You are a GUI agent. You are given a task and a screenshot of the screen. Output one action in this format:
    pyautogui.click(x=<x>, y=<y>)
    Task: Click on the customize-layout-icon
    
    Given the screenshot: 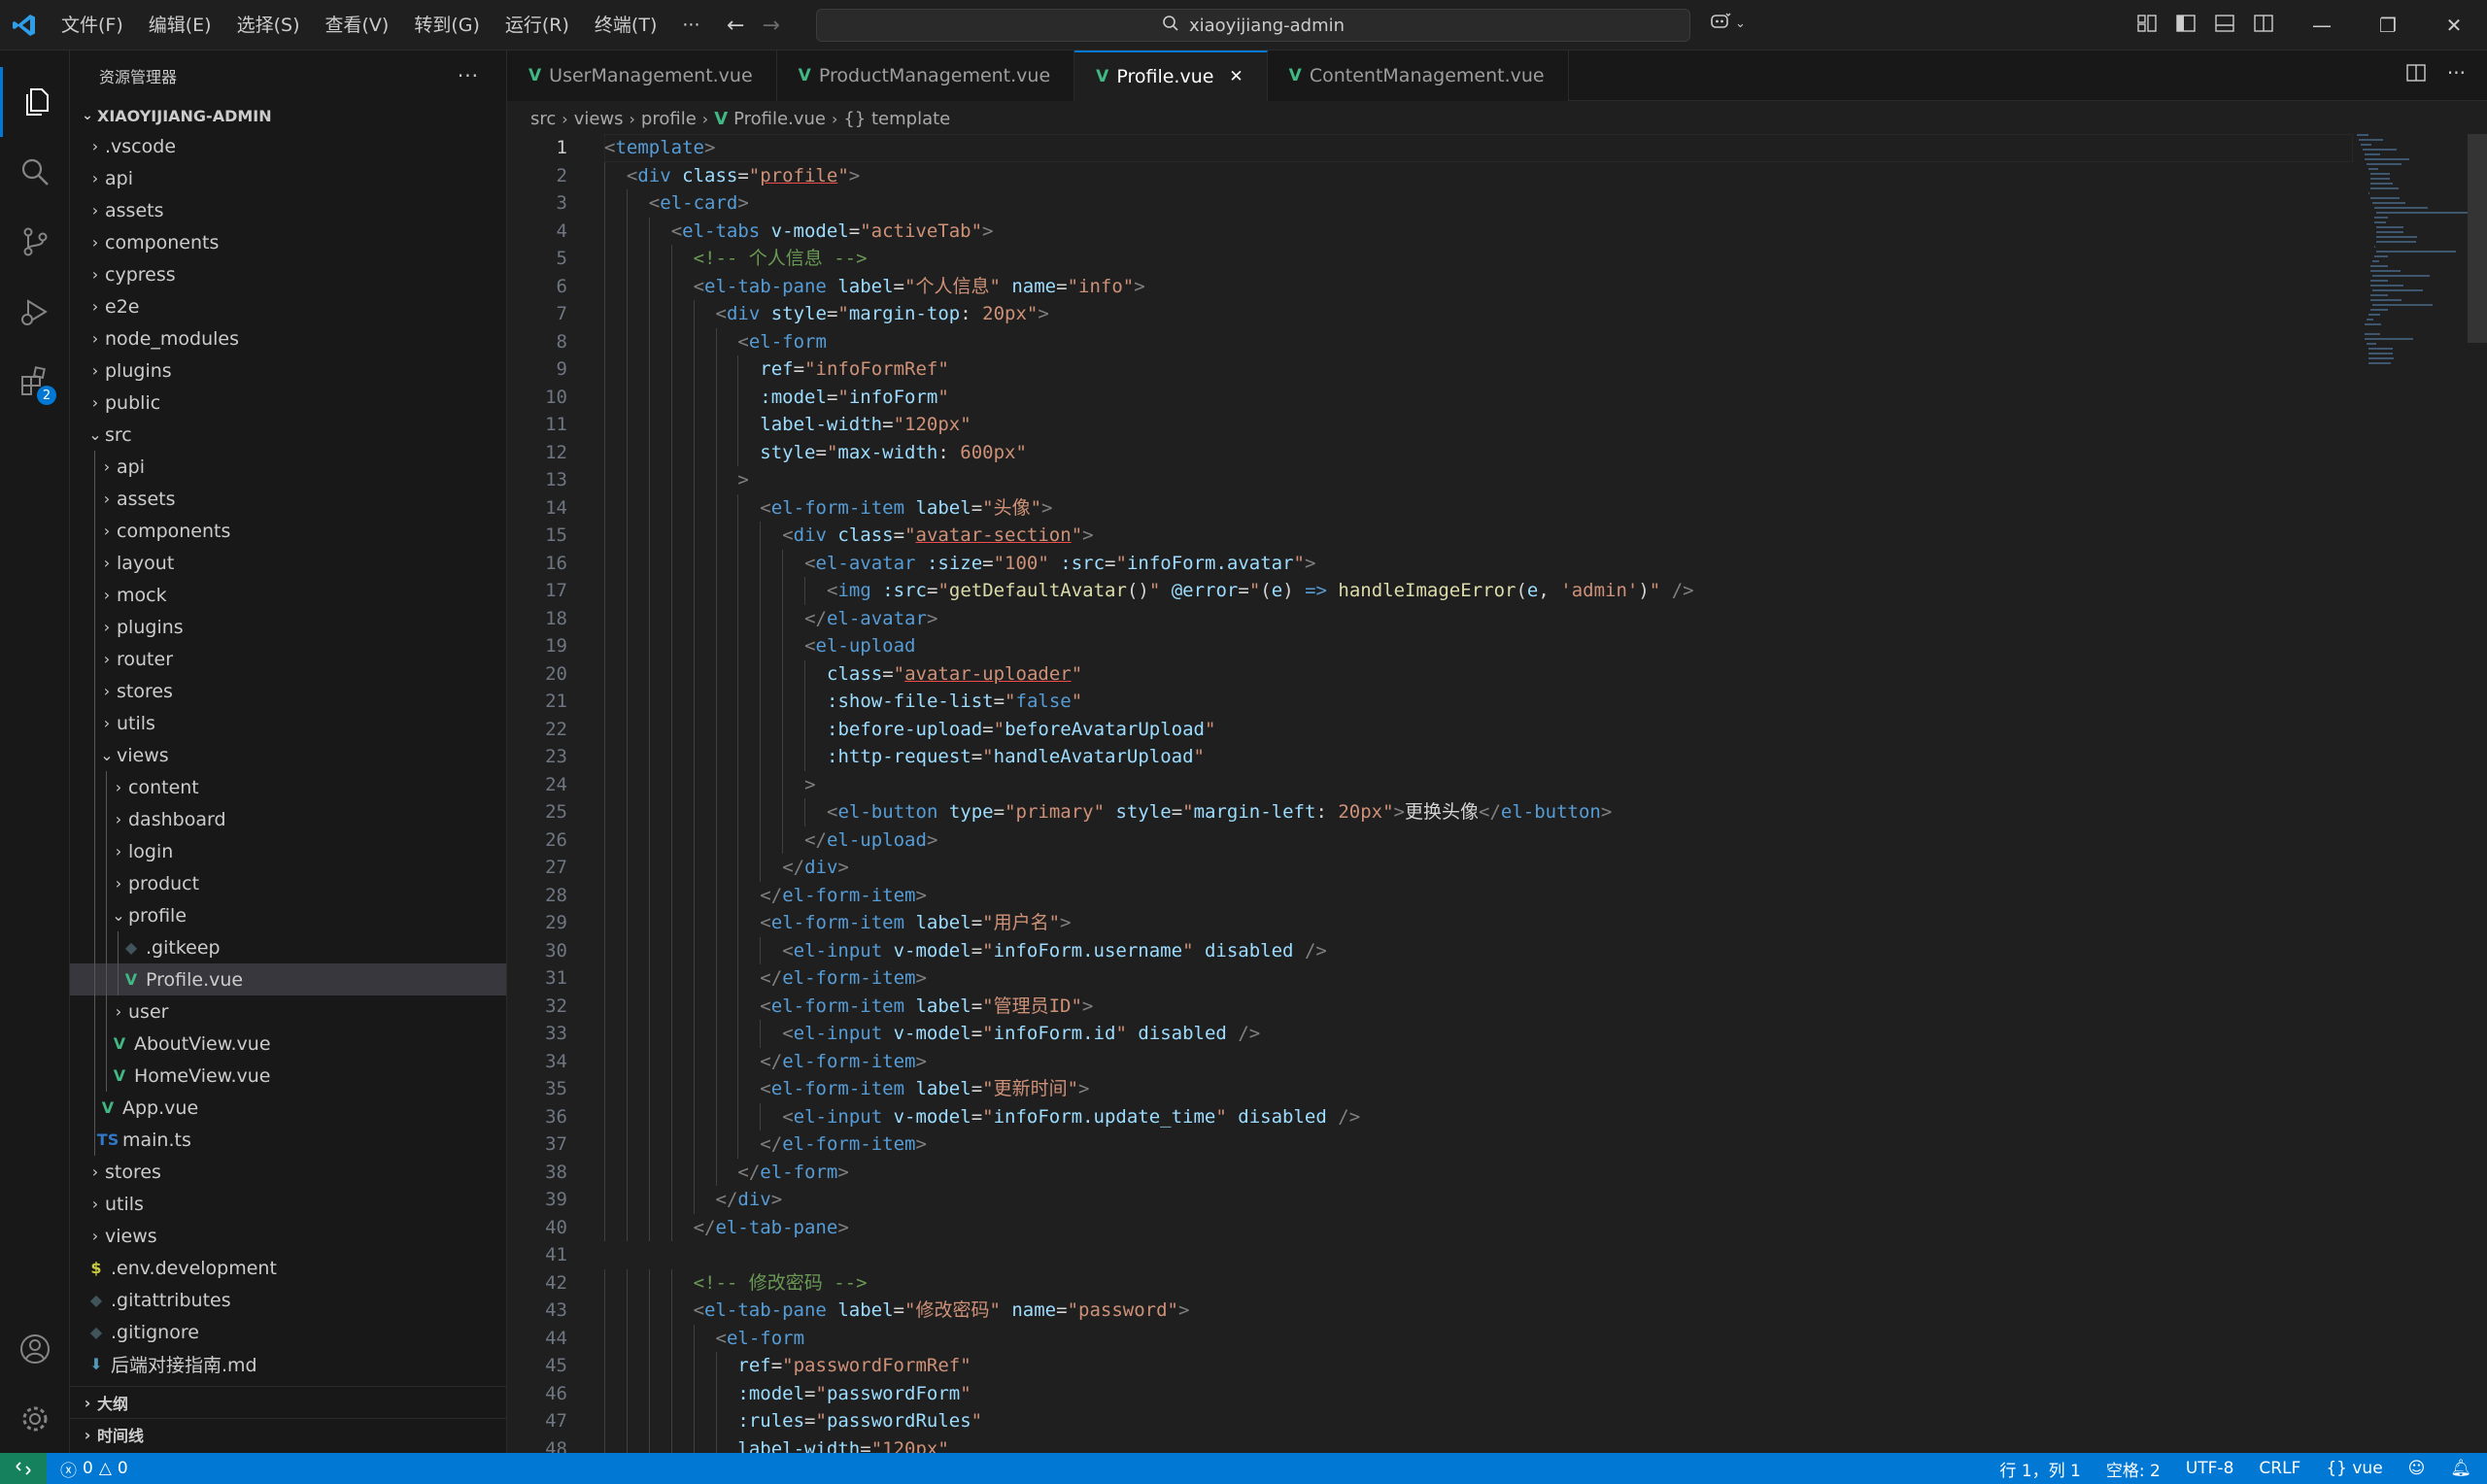 What is the action you would take?
    pyautogui.click(x=2147, y=25)
    